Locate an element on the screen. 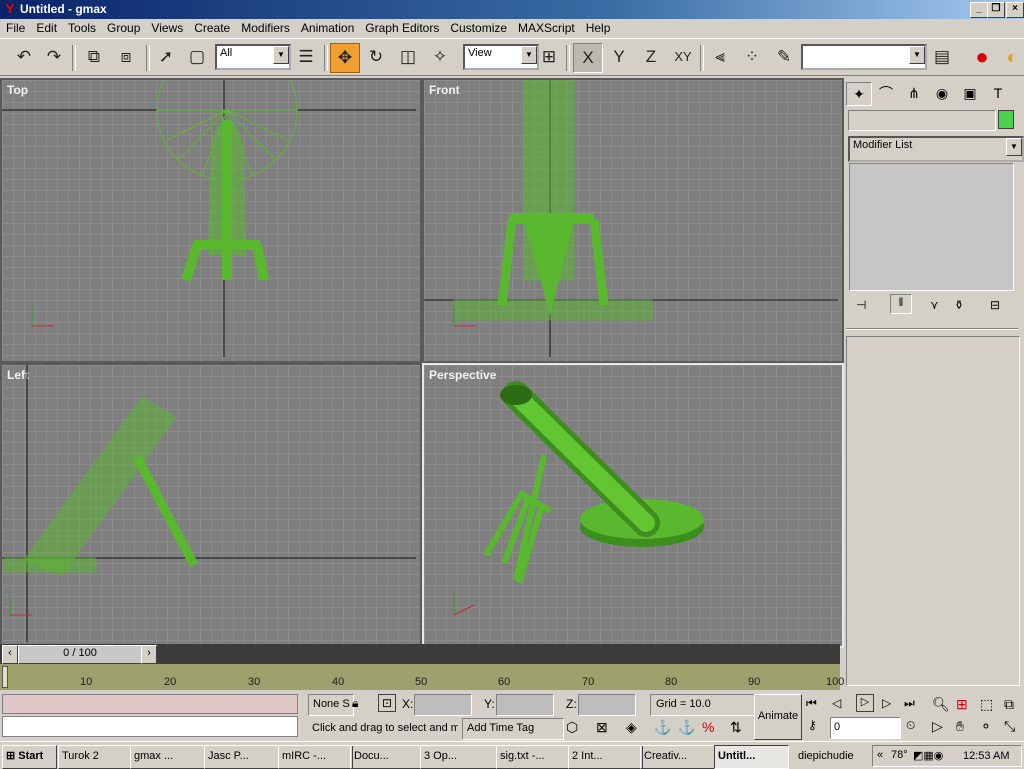 The width and height of the screenshot is (1024, 769). task-item: Turok 2 is located at coordinates (94, 757).